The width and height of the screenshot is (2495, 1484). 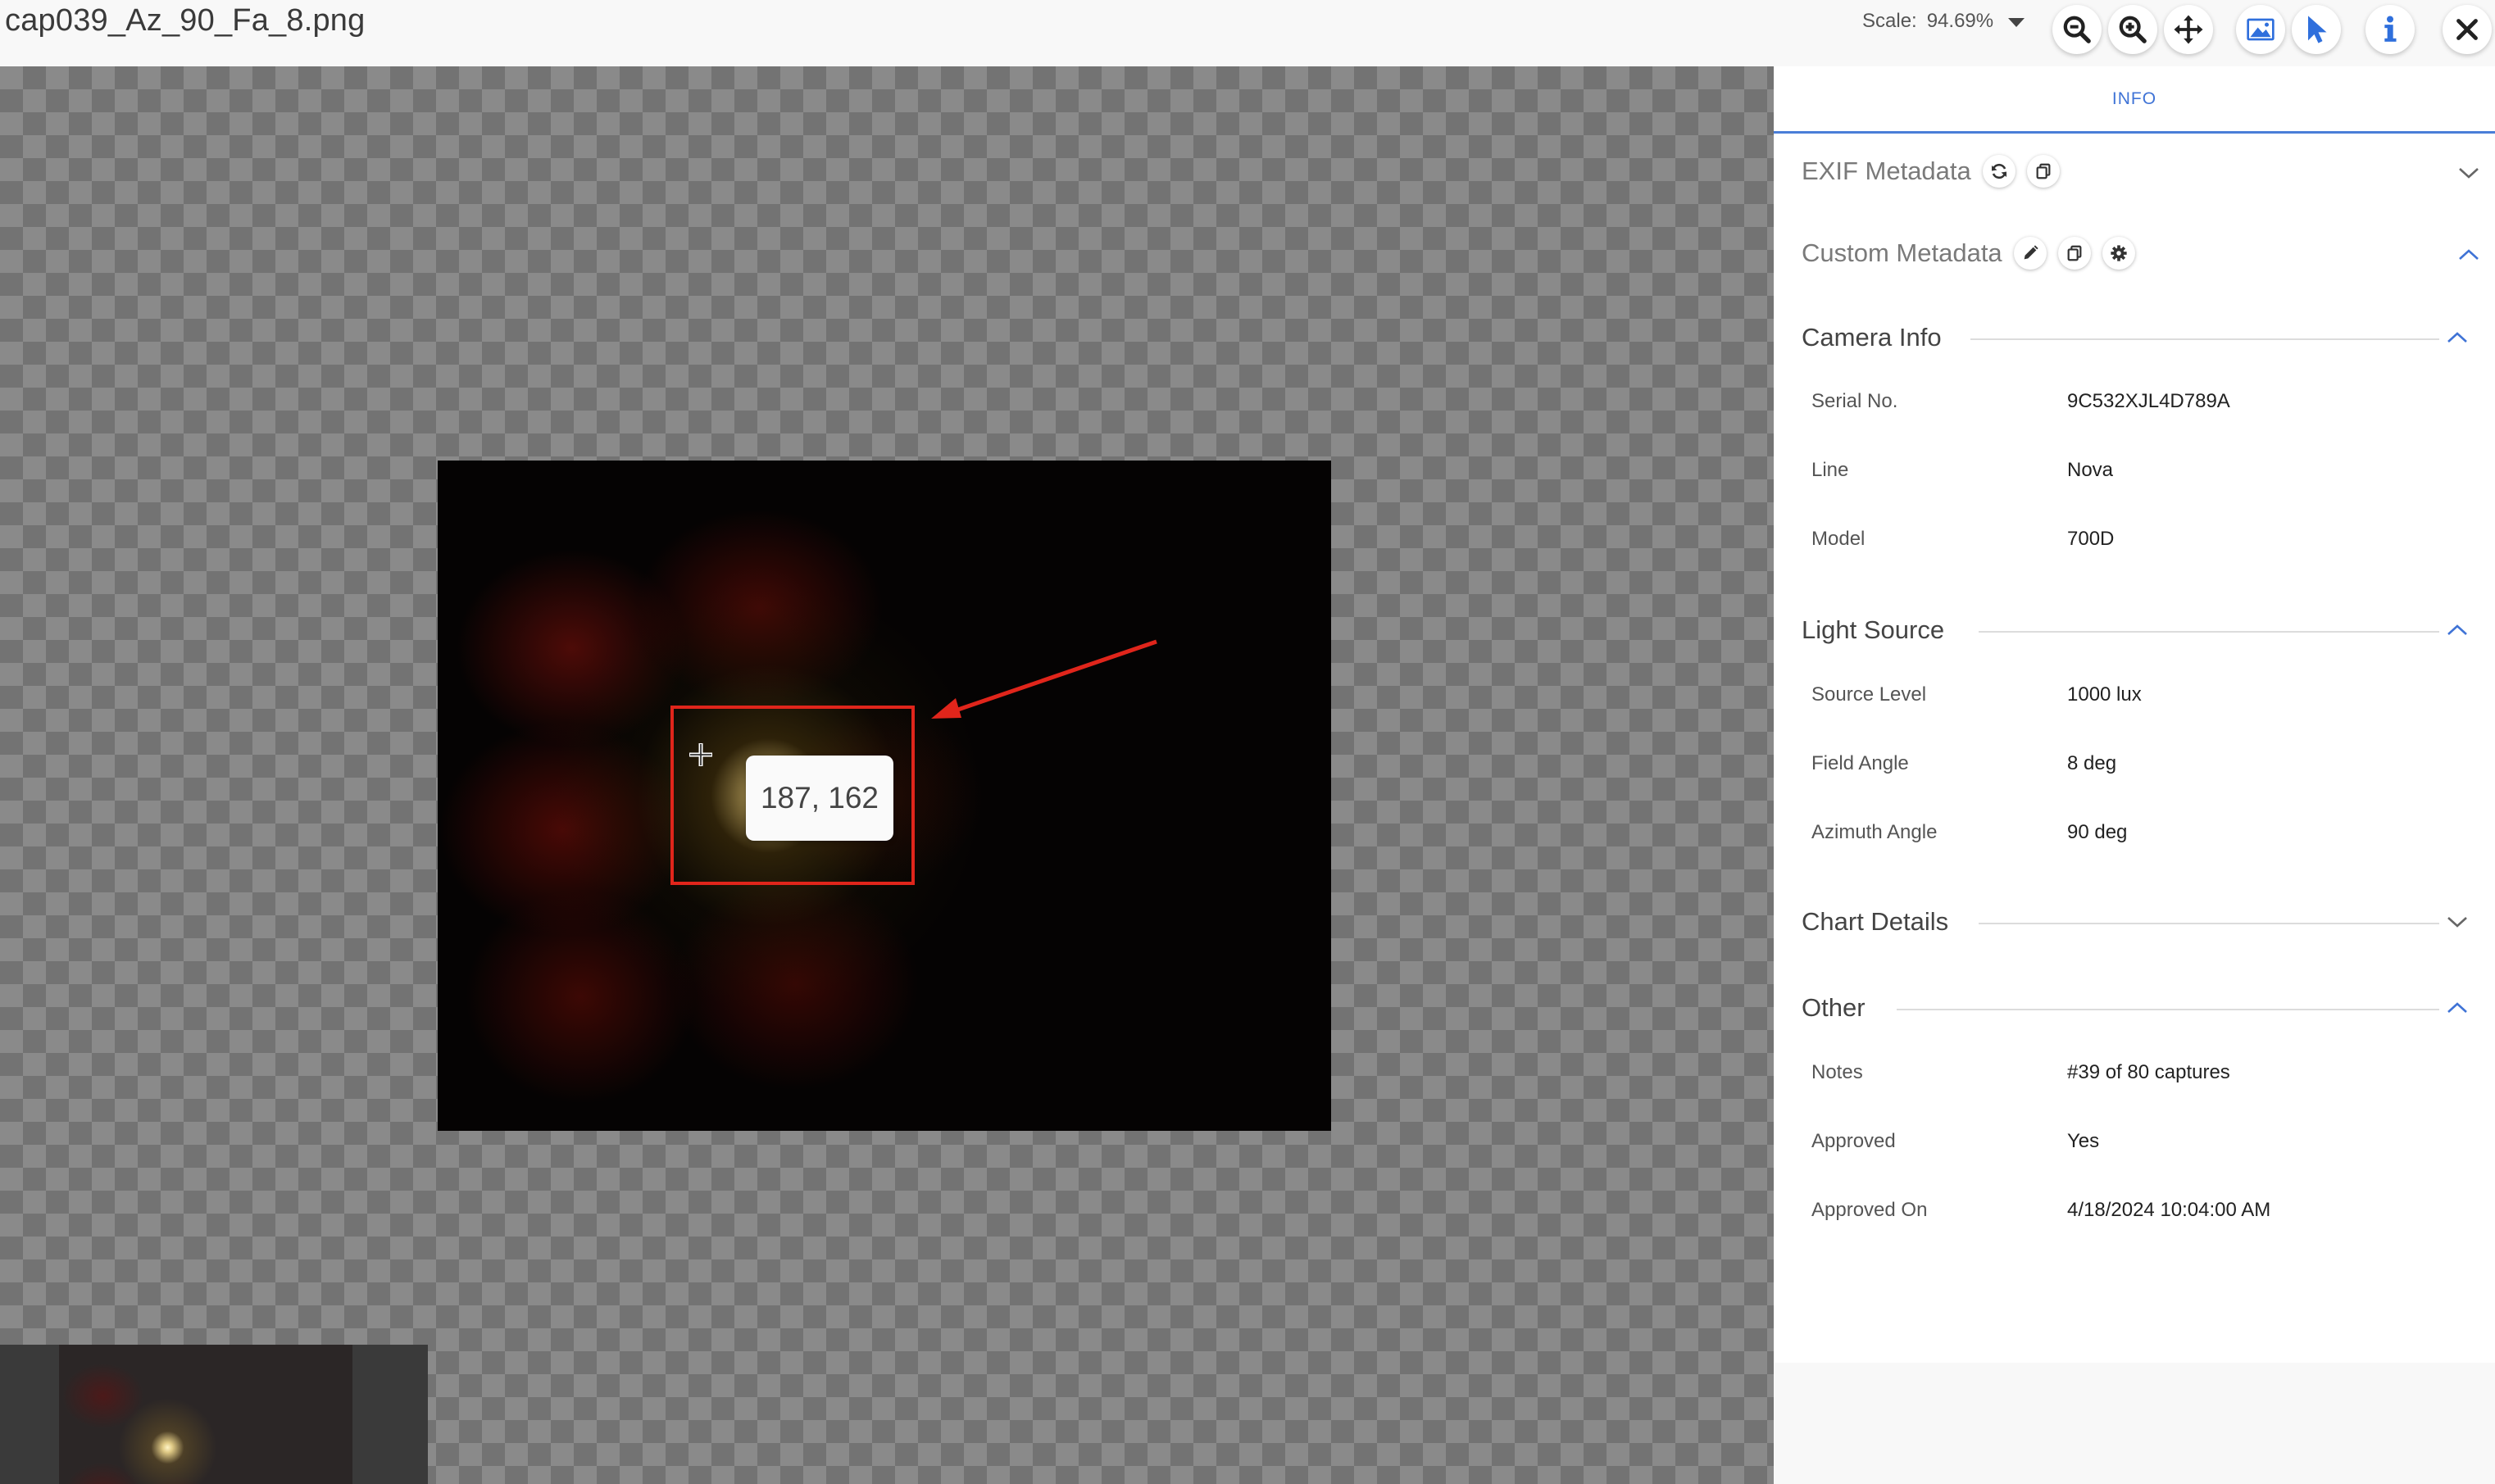 What do you see at coordinates (1869, 694) in the screenshot?
I see `field-label: Source Level` at bounding box center [1869, 694].